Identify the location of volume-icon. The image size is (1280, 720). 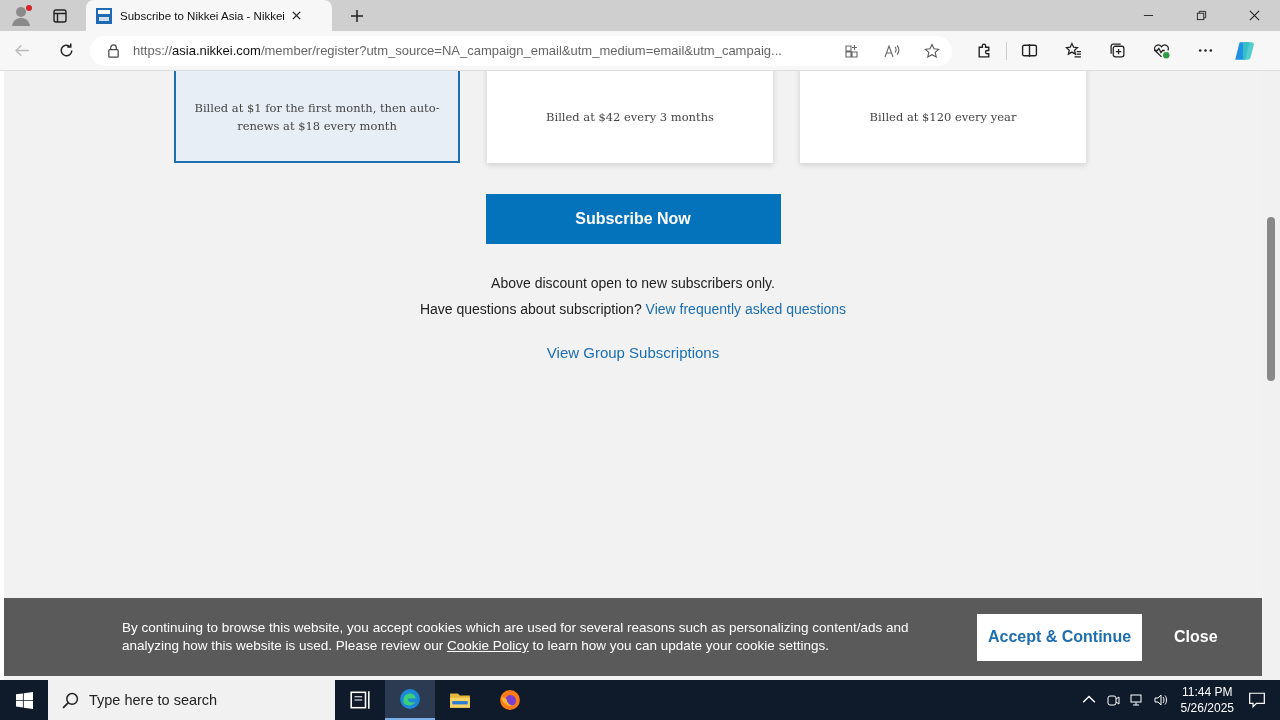
(1160, 700).